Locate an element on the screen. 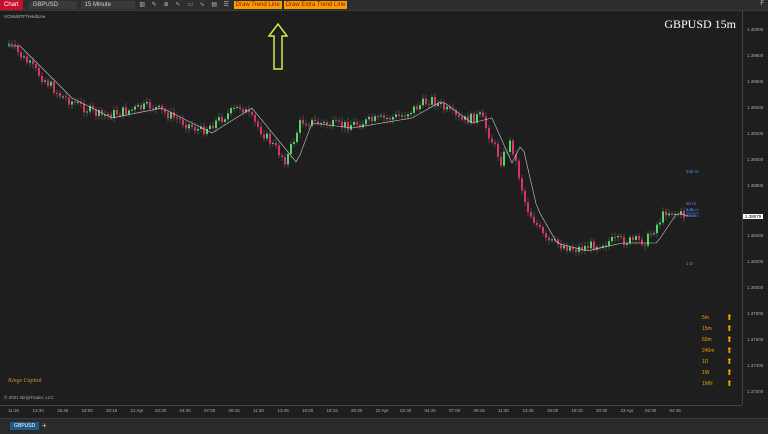 This screenshot has width=768, height=434. draw-tool-icon: ✎ is located at coordinates (154, 5).